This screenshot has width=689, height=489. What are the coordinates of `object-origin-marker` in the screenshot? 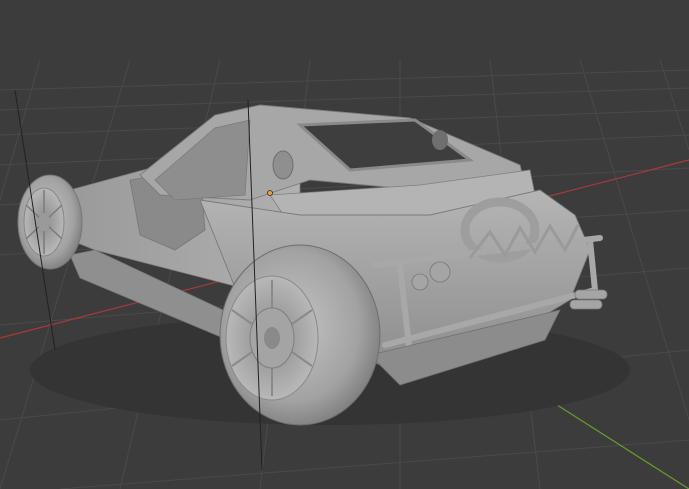 It's located at (270, 193).